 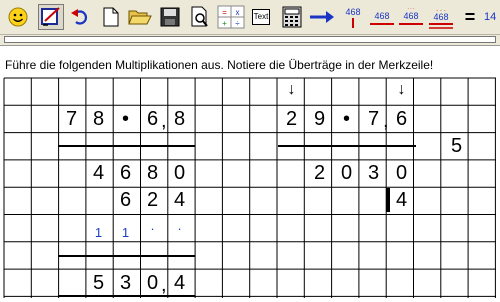 What do you see at coordinates (164, 285) in the screenshot?
I see `result-decimal-comma: ,` at bounding box center [164, 285].